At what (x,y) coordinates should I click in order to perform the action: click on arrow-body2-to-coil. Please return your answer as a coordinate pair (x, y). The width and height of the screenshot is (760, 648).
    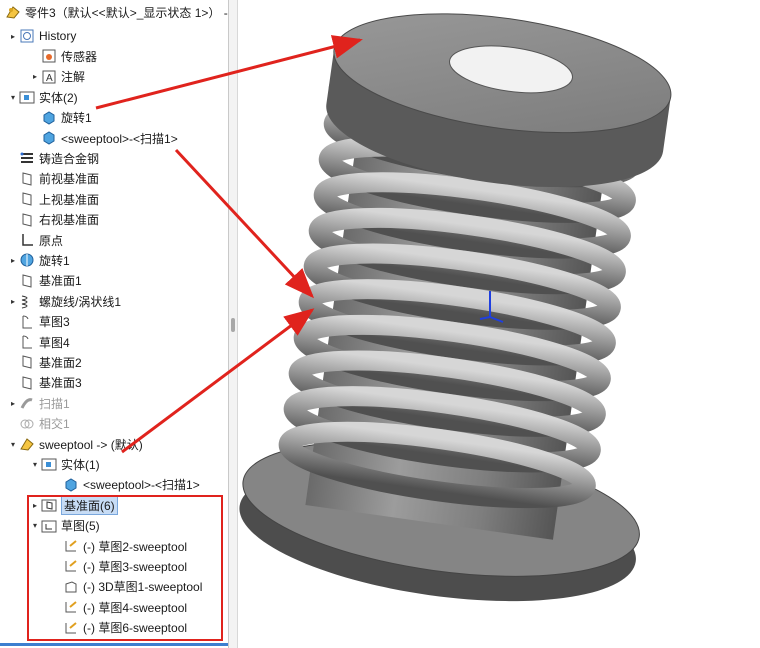
    Looking at the image, I should click on (244, 223).